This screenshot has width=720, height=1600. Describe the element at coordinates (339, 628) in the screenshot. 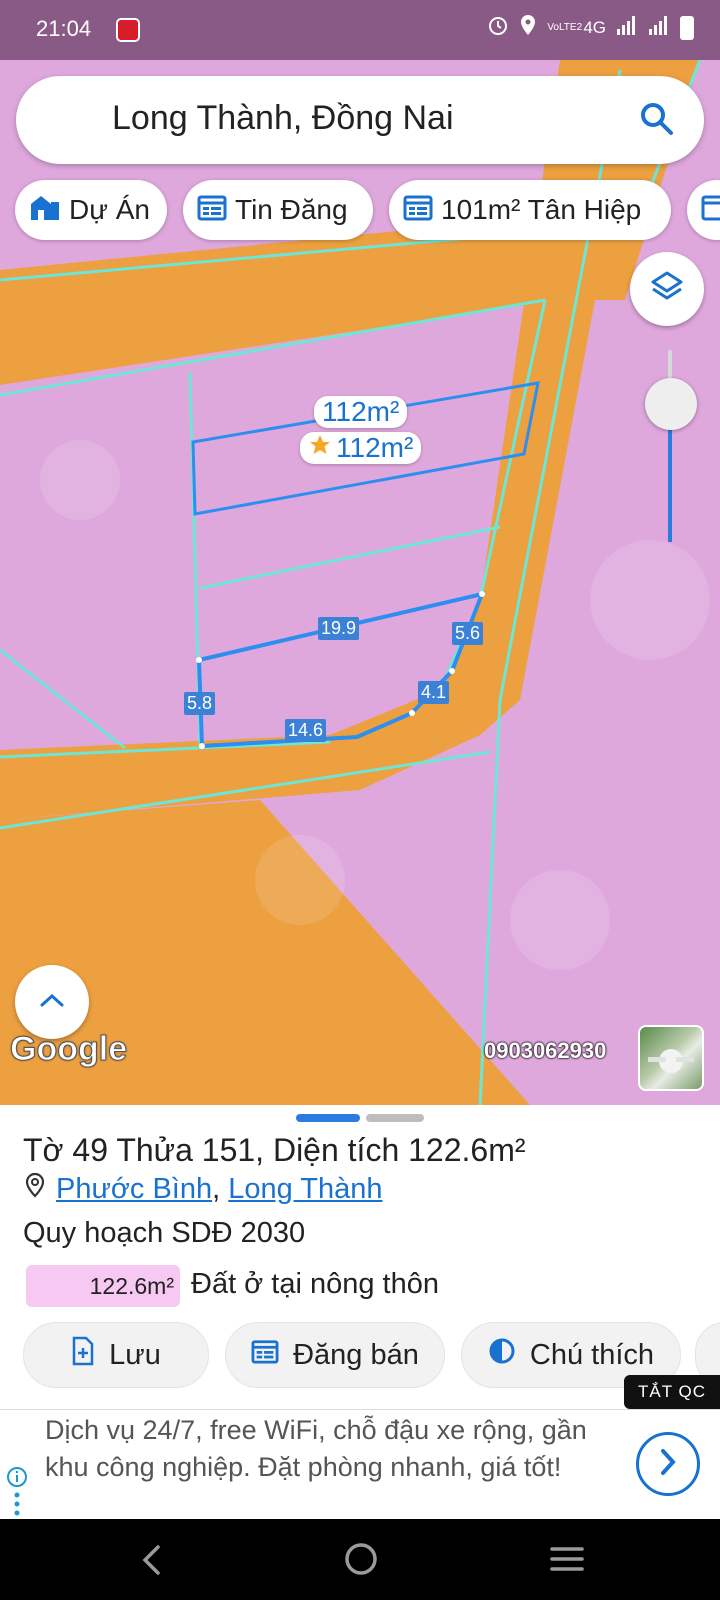

I see `edge-length-label: 19.9` at that location.